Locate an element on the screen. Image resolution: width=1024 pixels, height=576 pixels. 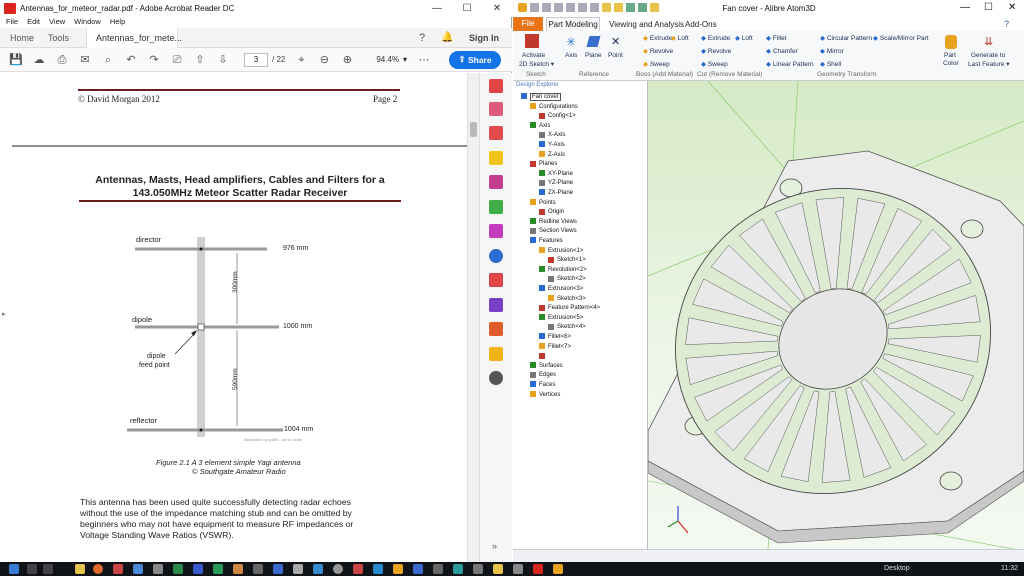
start-icon is located at coordinates (14, 569).